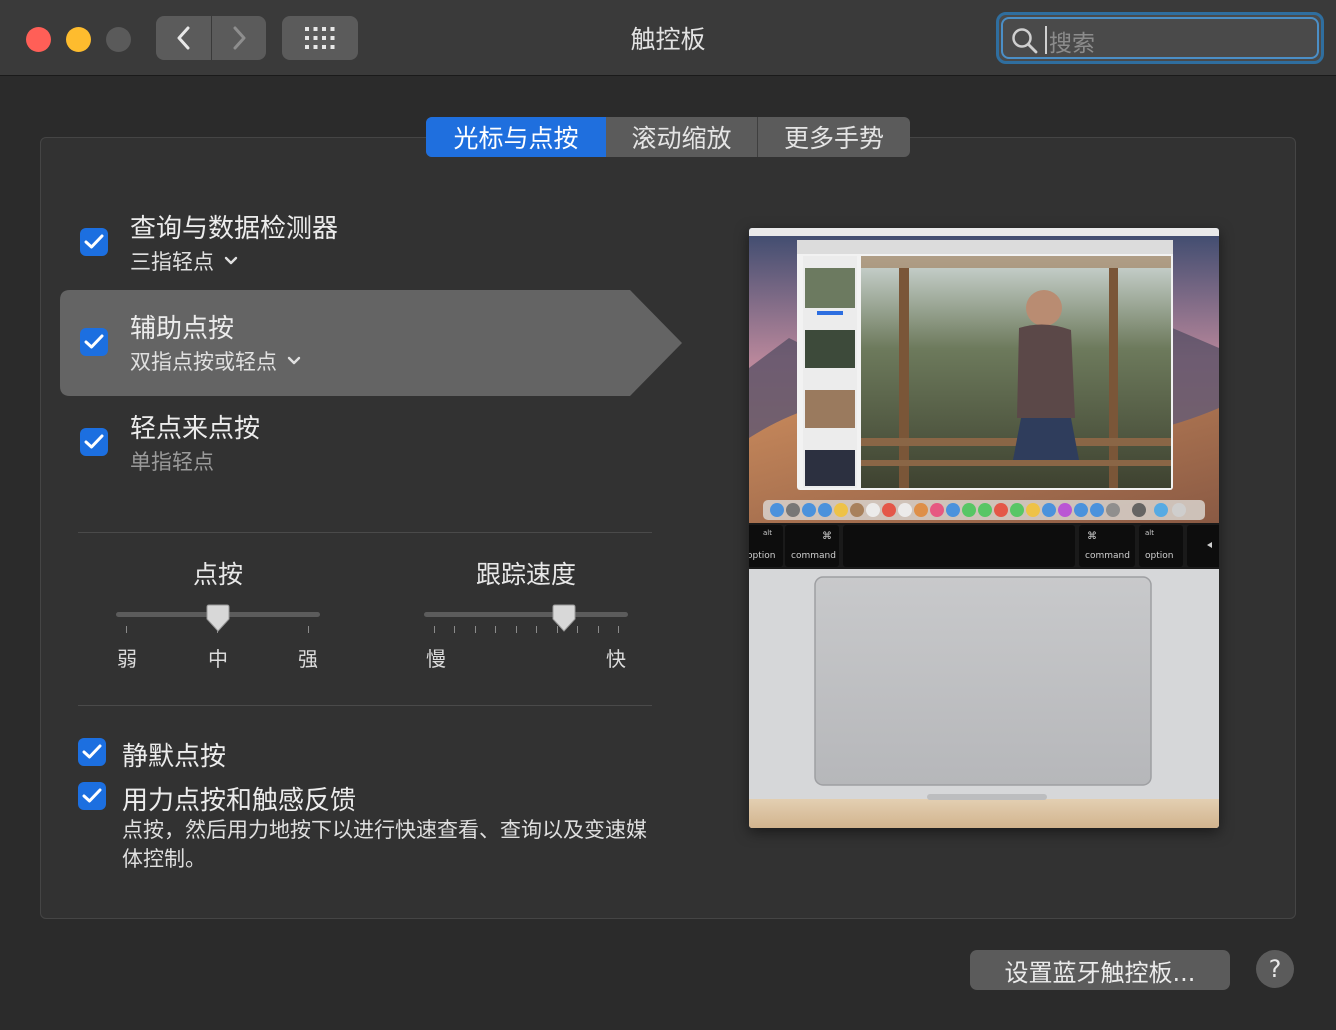 The width and height of the screenshot is (1336, 1030). What do you see at coordinates (813, 556) in the screenshot?
I see `key-command-left: command` at bounding box center [813, 556].